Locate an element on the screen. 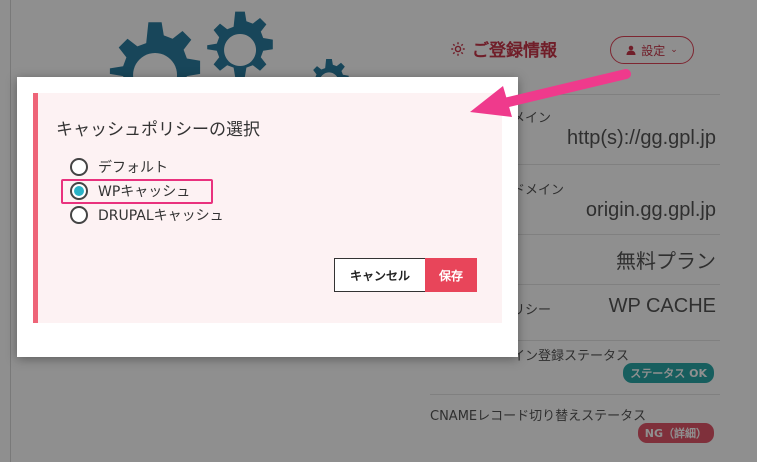 The image size is (757, 462). annotation-highlight-box is located at coordinates (137, 191).